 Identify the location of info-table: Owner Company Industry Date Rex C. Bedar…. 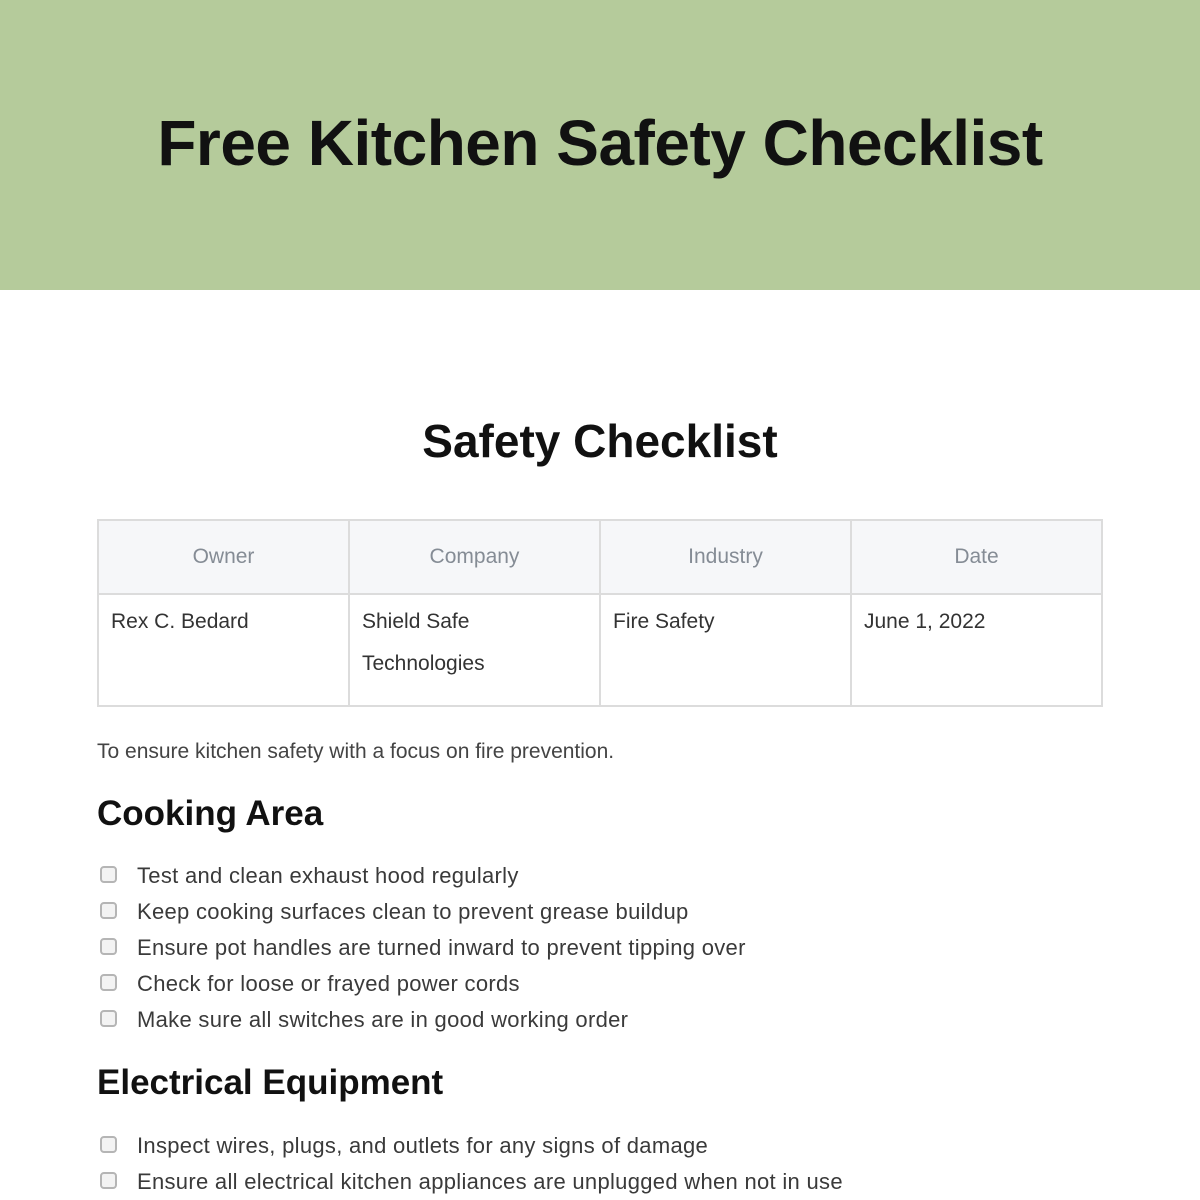
(600, 613).